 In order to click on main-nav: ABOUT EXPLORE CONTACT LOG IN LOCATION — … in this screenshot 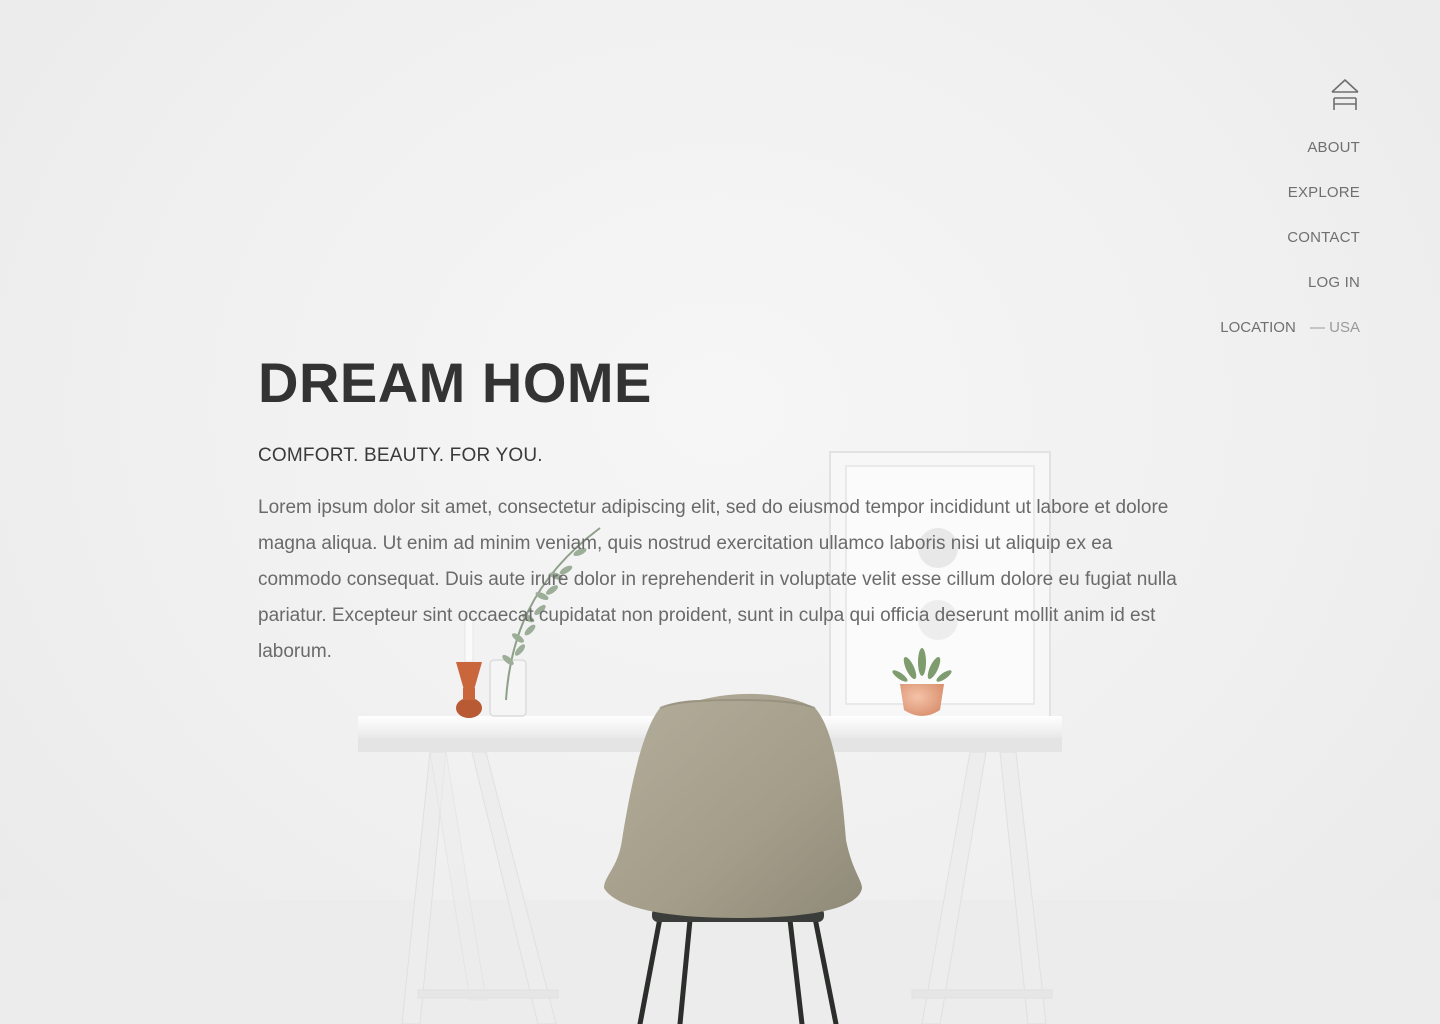, I will do `click(1290, 207)`.